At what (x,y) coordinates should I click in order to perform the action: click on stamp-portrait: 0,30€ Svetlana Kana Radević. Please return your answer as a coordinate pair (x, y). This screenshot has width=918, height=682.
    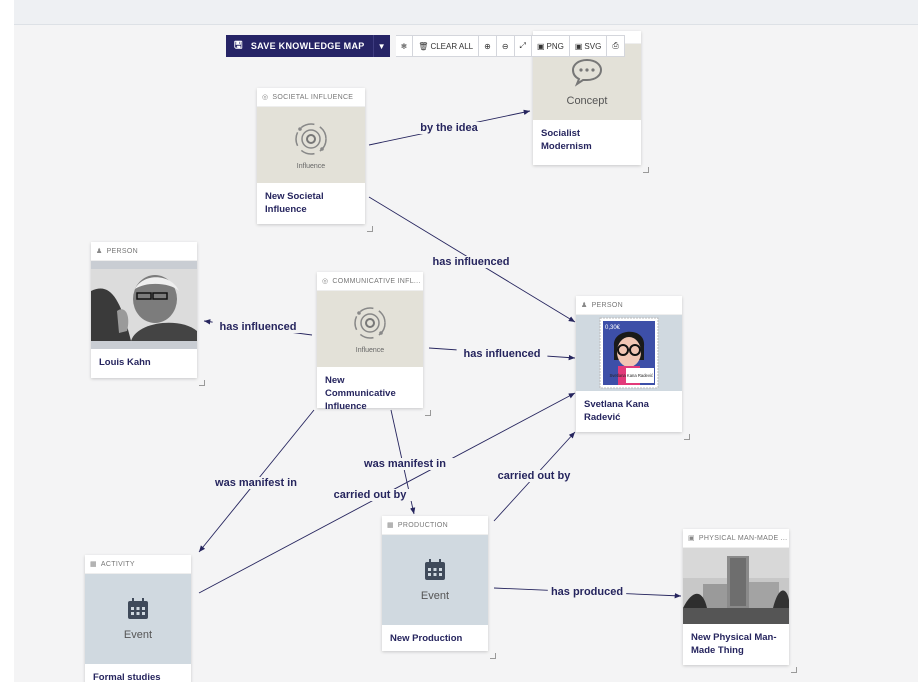
    Looking at the image, I should click on (629, 353).